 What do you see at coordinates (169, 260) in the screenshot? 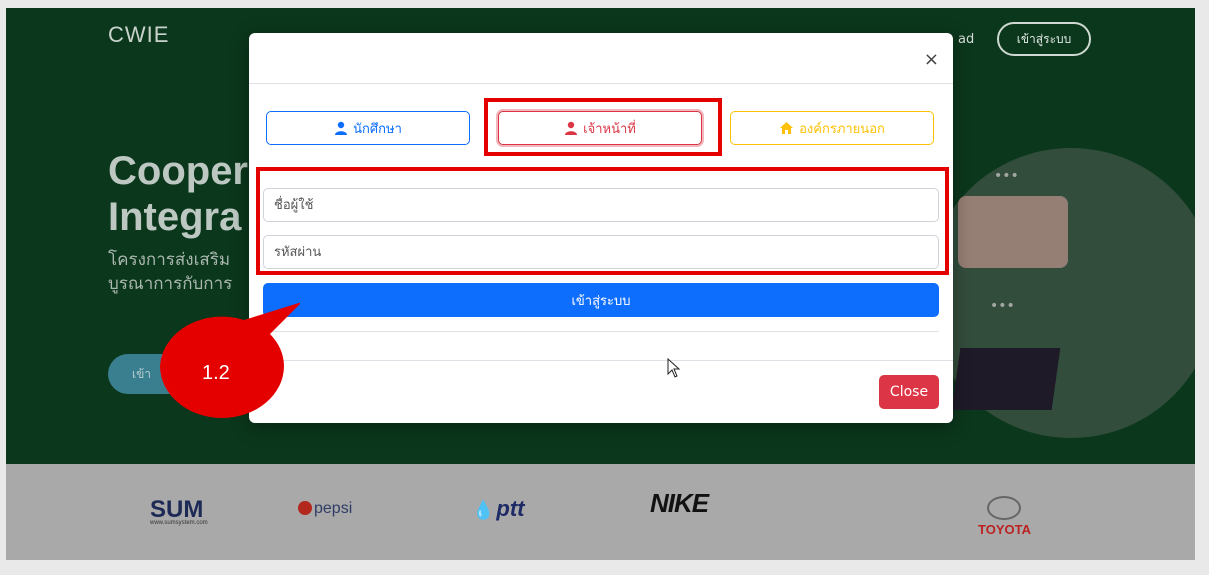
I see `hero-subtitle-line: โครงการส่งเสริม` at bounding box center [169, 260].